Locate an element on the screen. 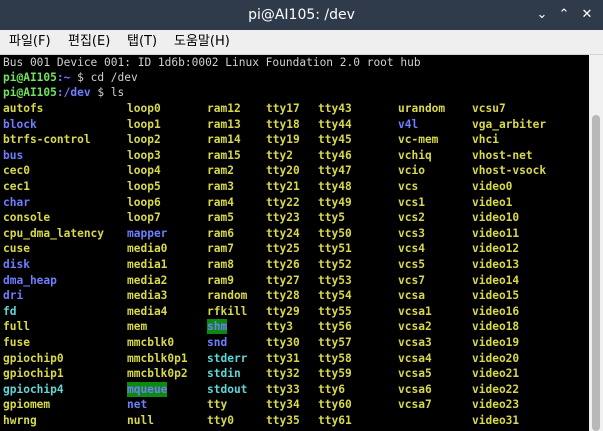  window-title: pi@AI105: /dev is located at coordinates (301, 15).